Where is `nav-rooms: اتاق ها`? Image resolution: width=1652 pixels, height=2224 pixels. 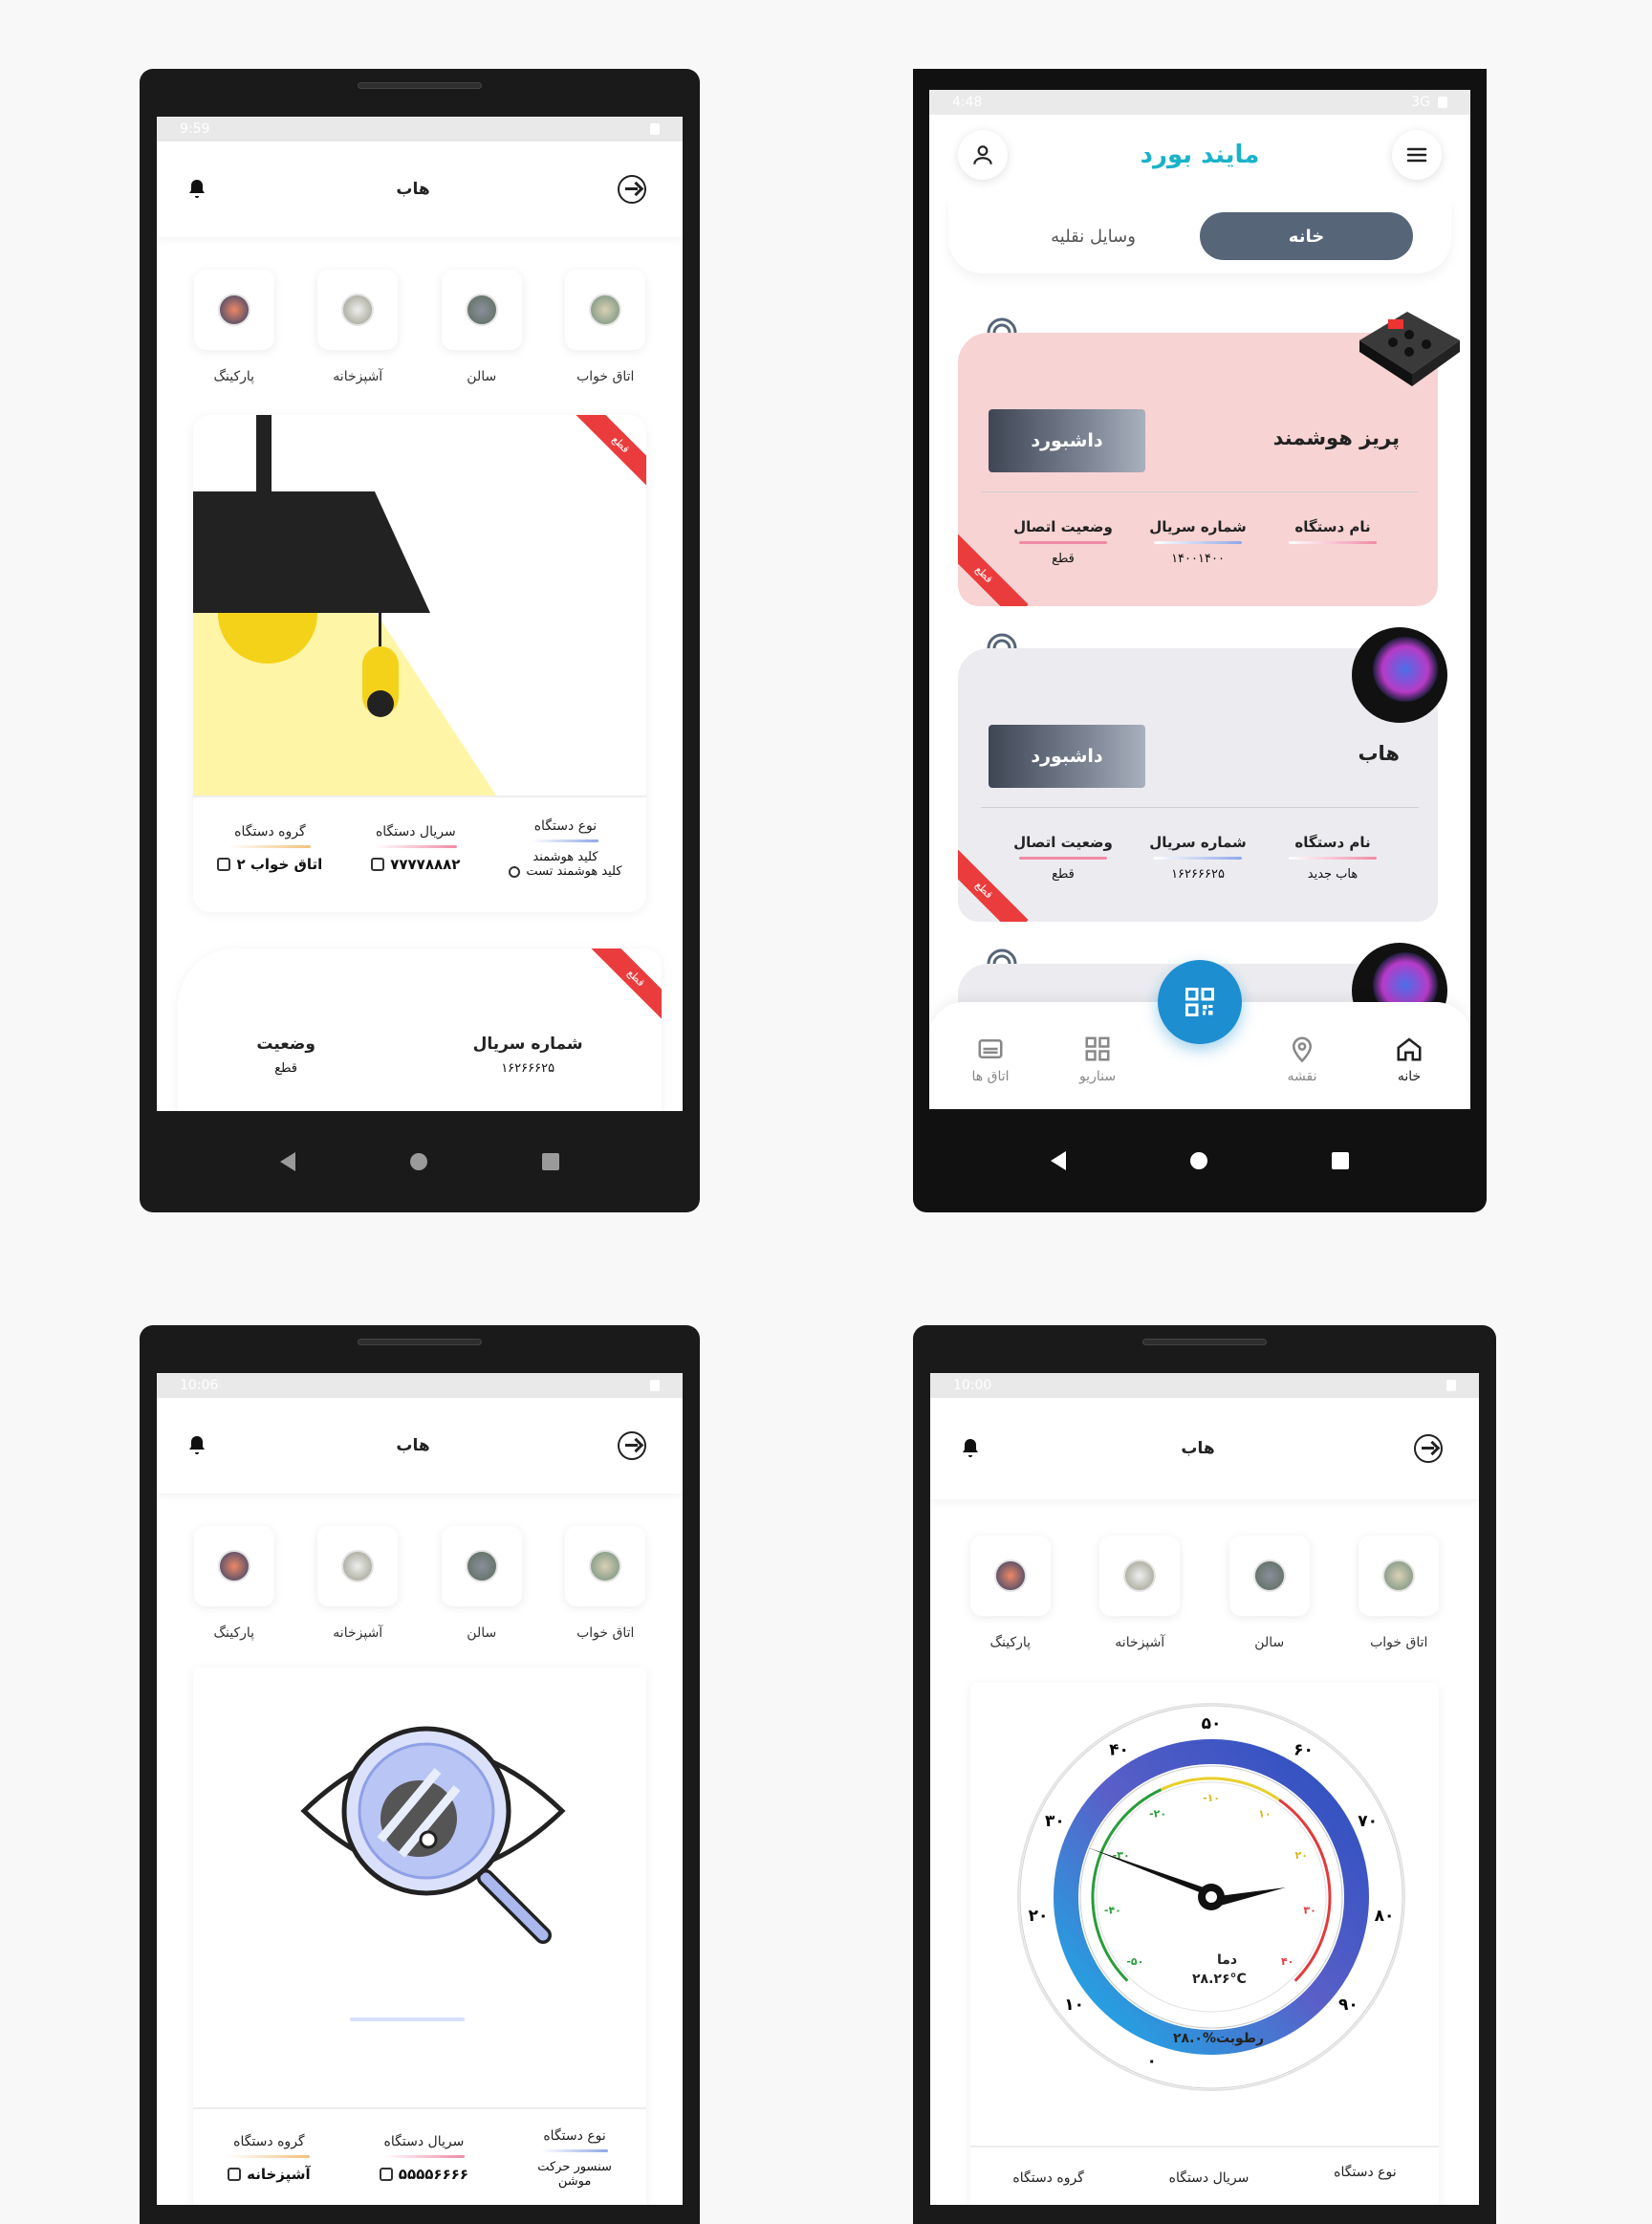
nav-rooms: اتاق ها is located at coordinates (990, 1059).